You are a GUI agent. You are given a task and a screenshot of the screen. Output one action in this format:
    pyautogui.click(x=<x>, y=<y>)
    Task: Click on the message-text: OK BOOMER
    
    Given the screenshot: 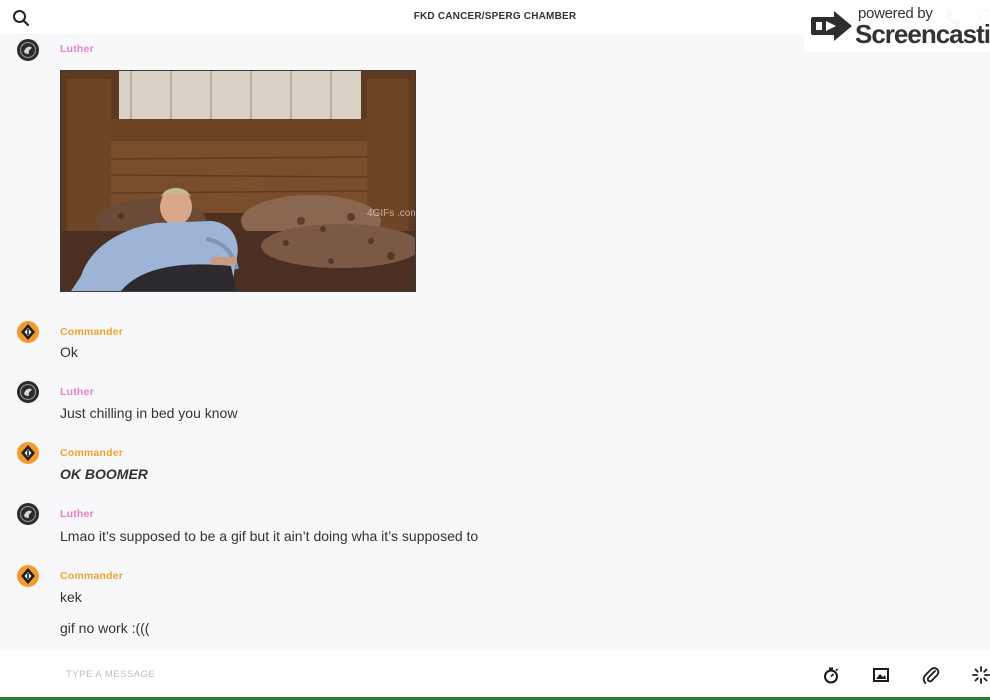 What is the action you would take?
    pyautogui.click(x=104, y=474)
    